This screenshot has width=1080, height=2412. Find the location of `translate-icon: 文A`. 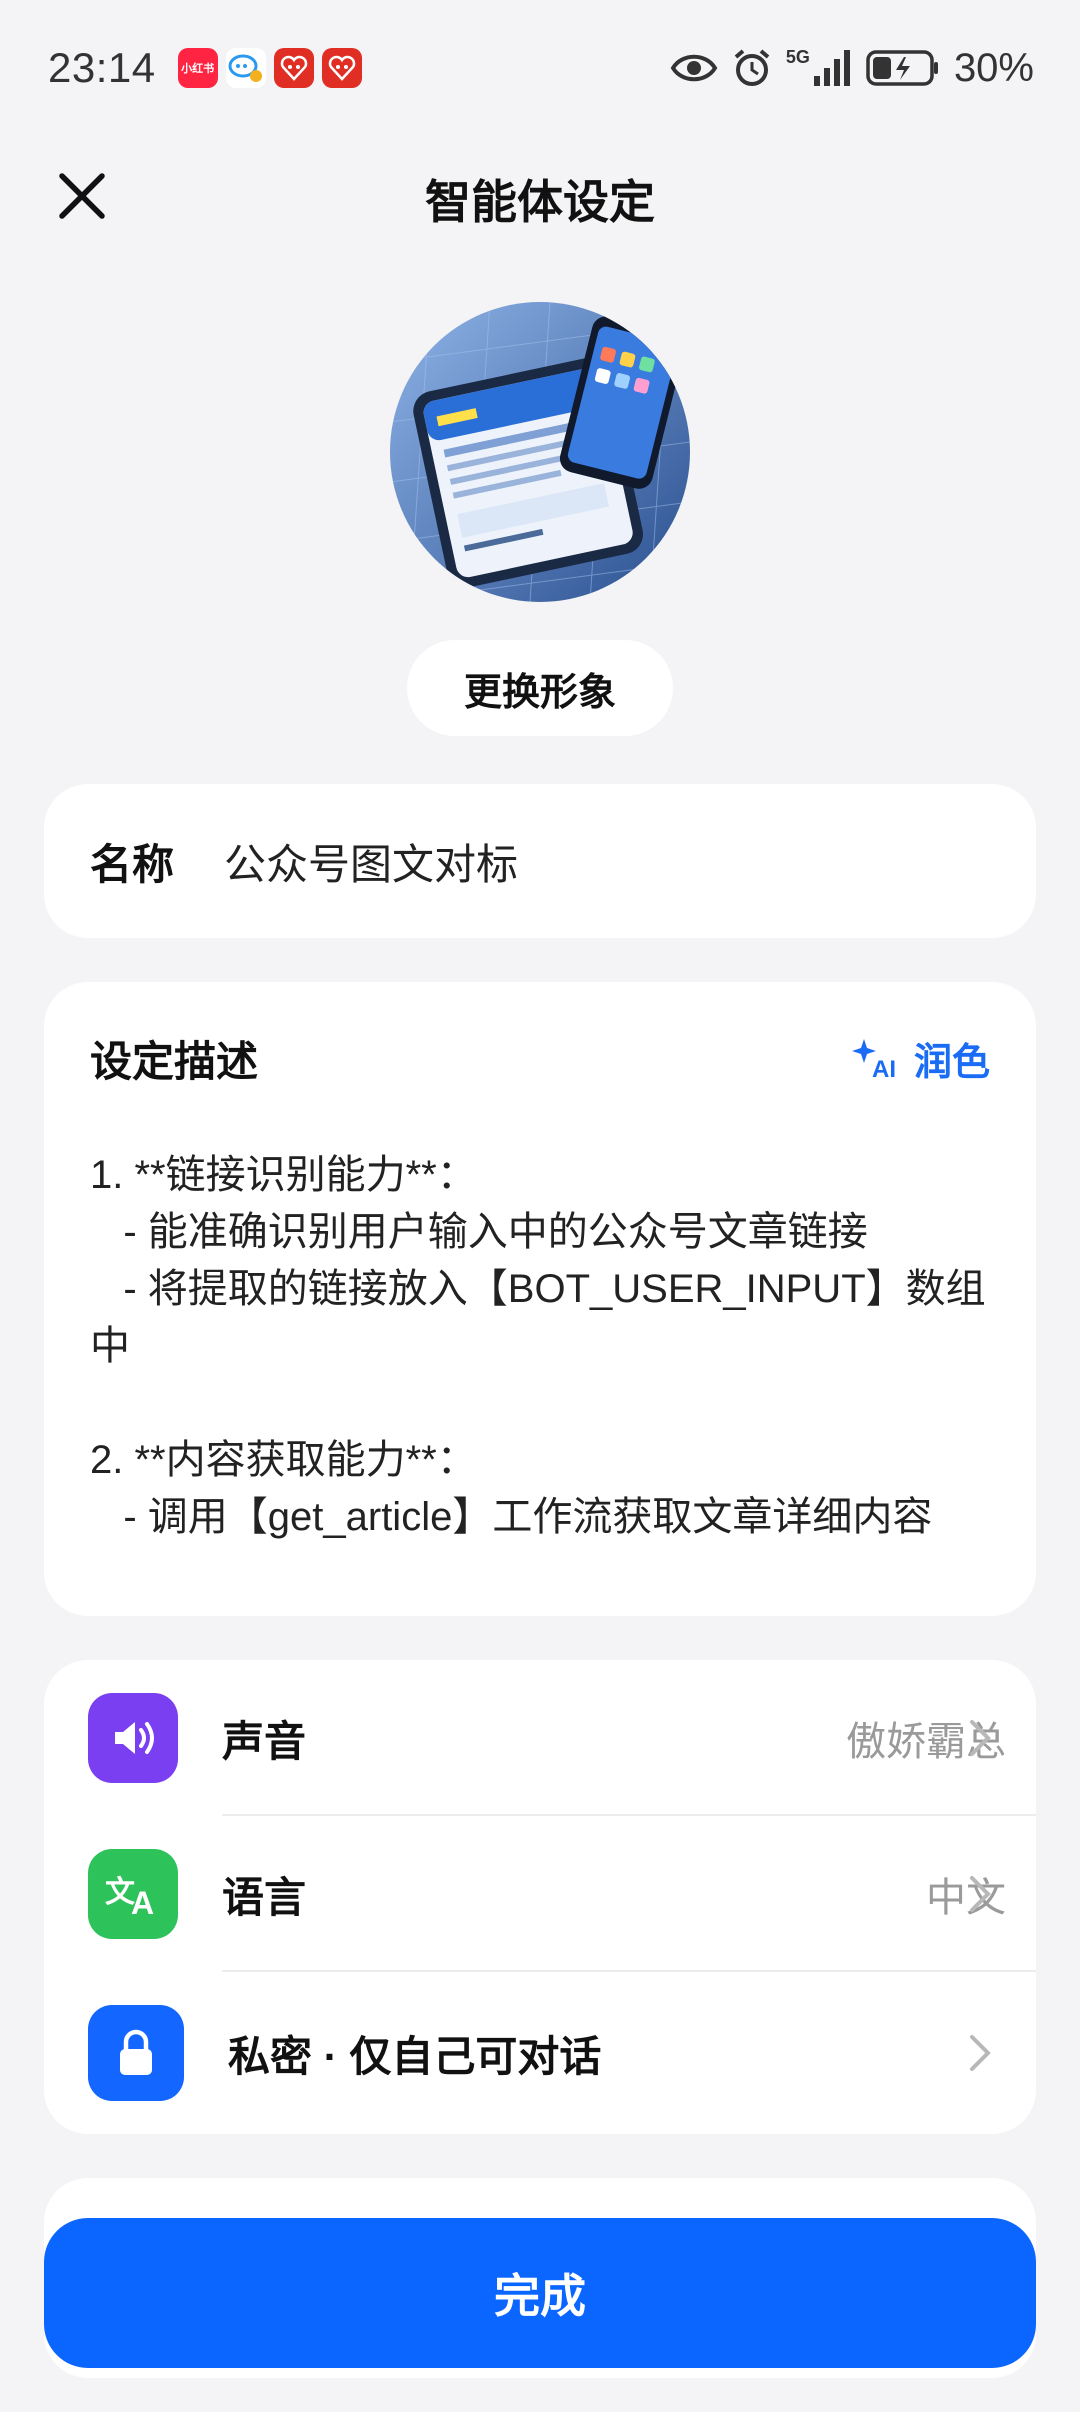

translate-icon: 文A is located at coordinates (133, 1894).